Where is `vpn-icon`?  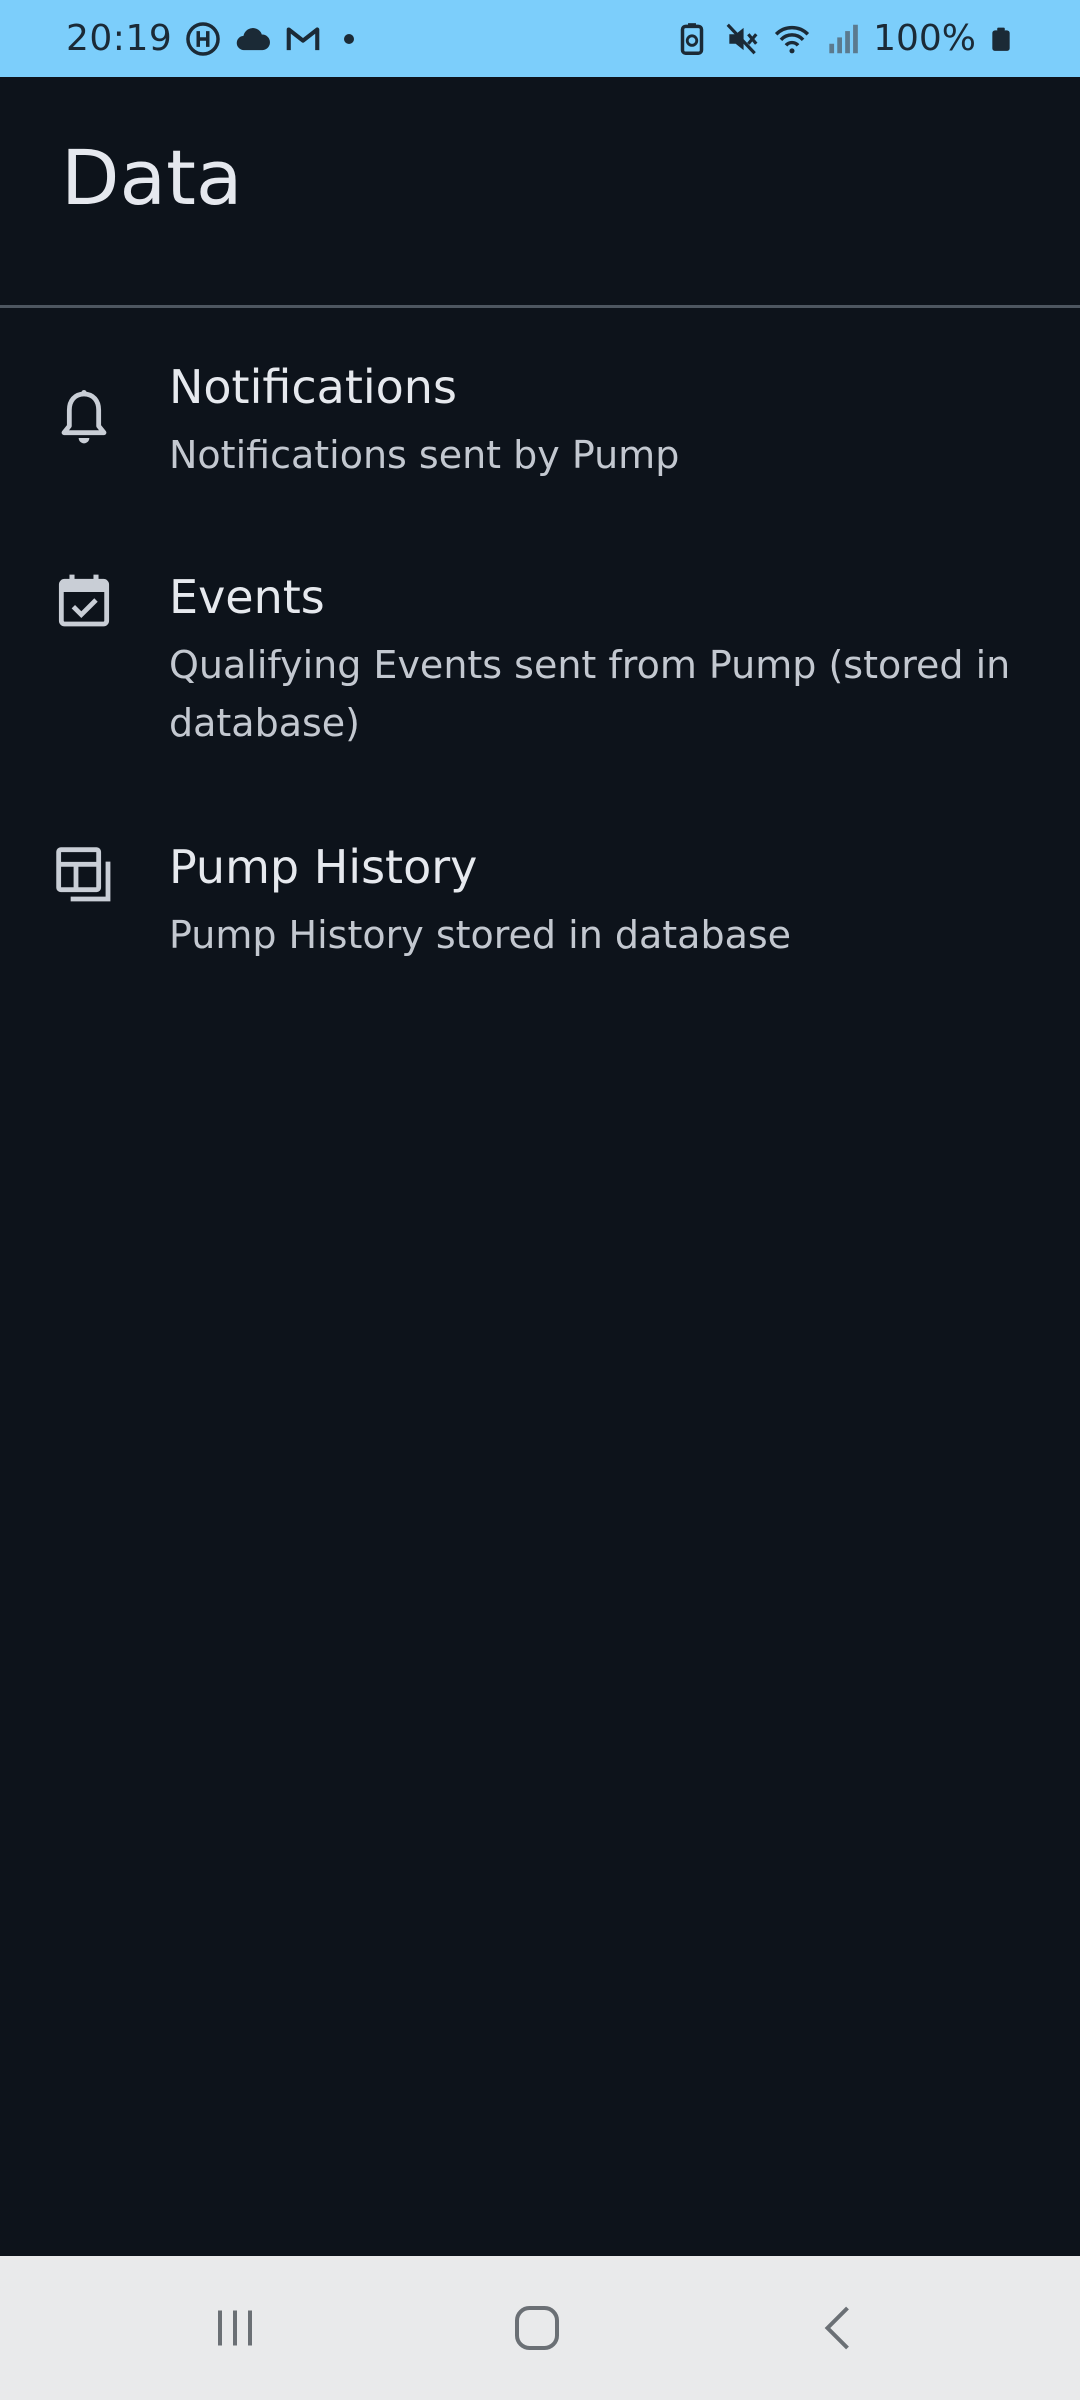
vpn-icon is located at coordinates (203, 38).